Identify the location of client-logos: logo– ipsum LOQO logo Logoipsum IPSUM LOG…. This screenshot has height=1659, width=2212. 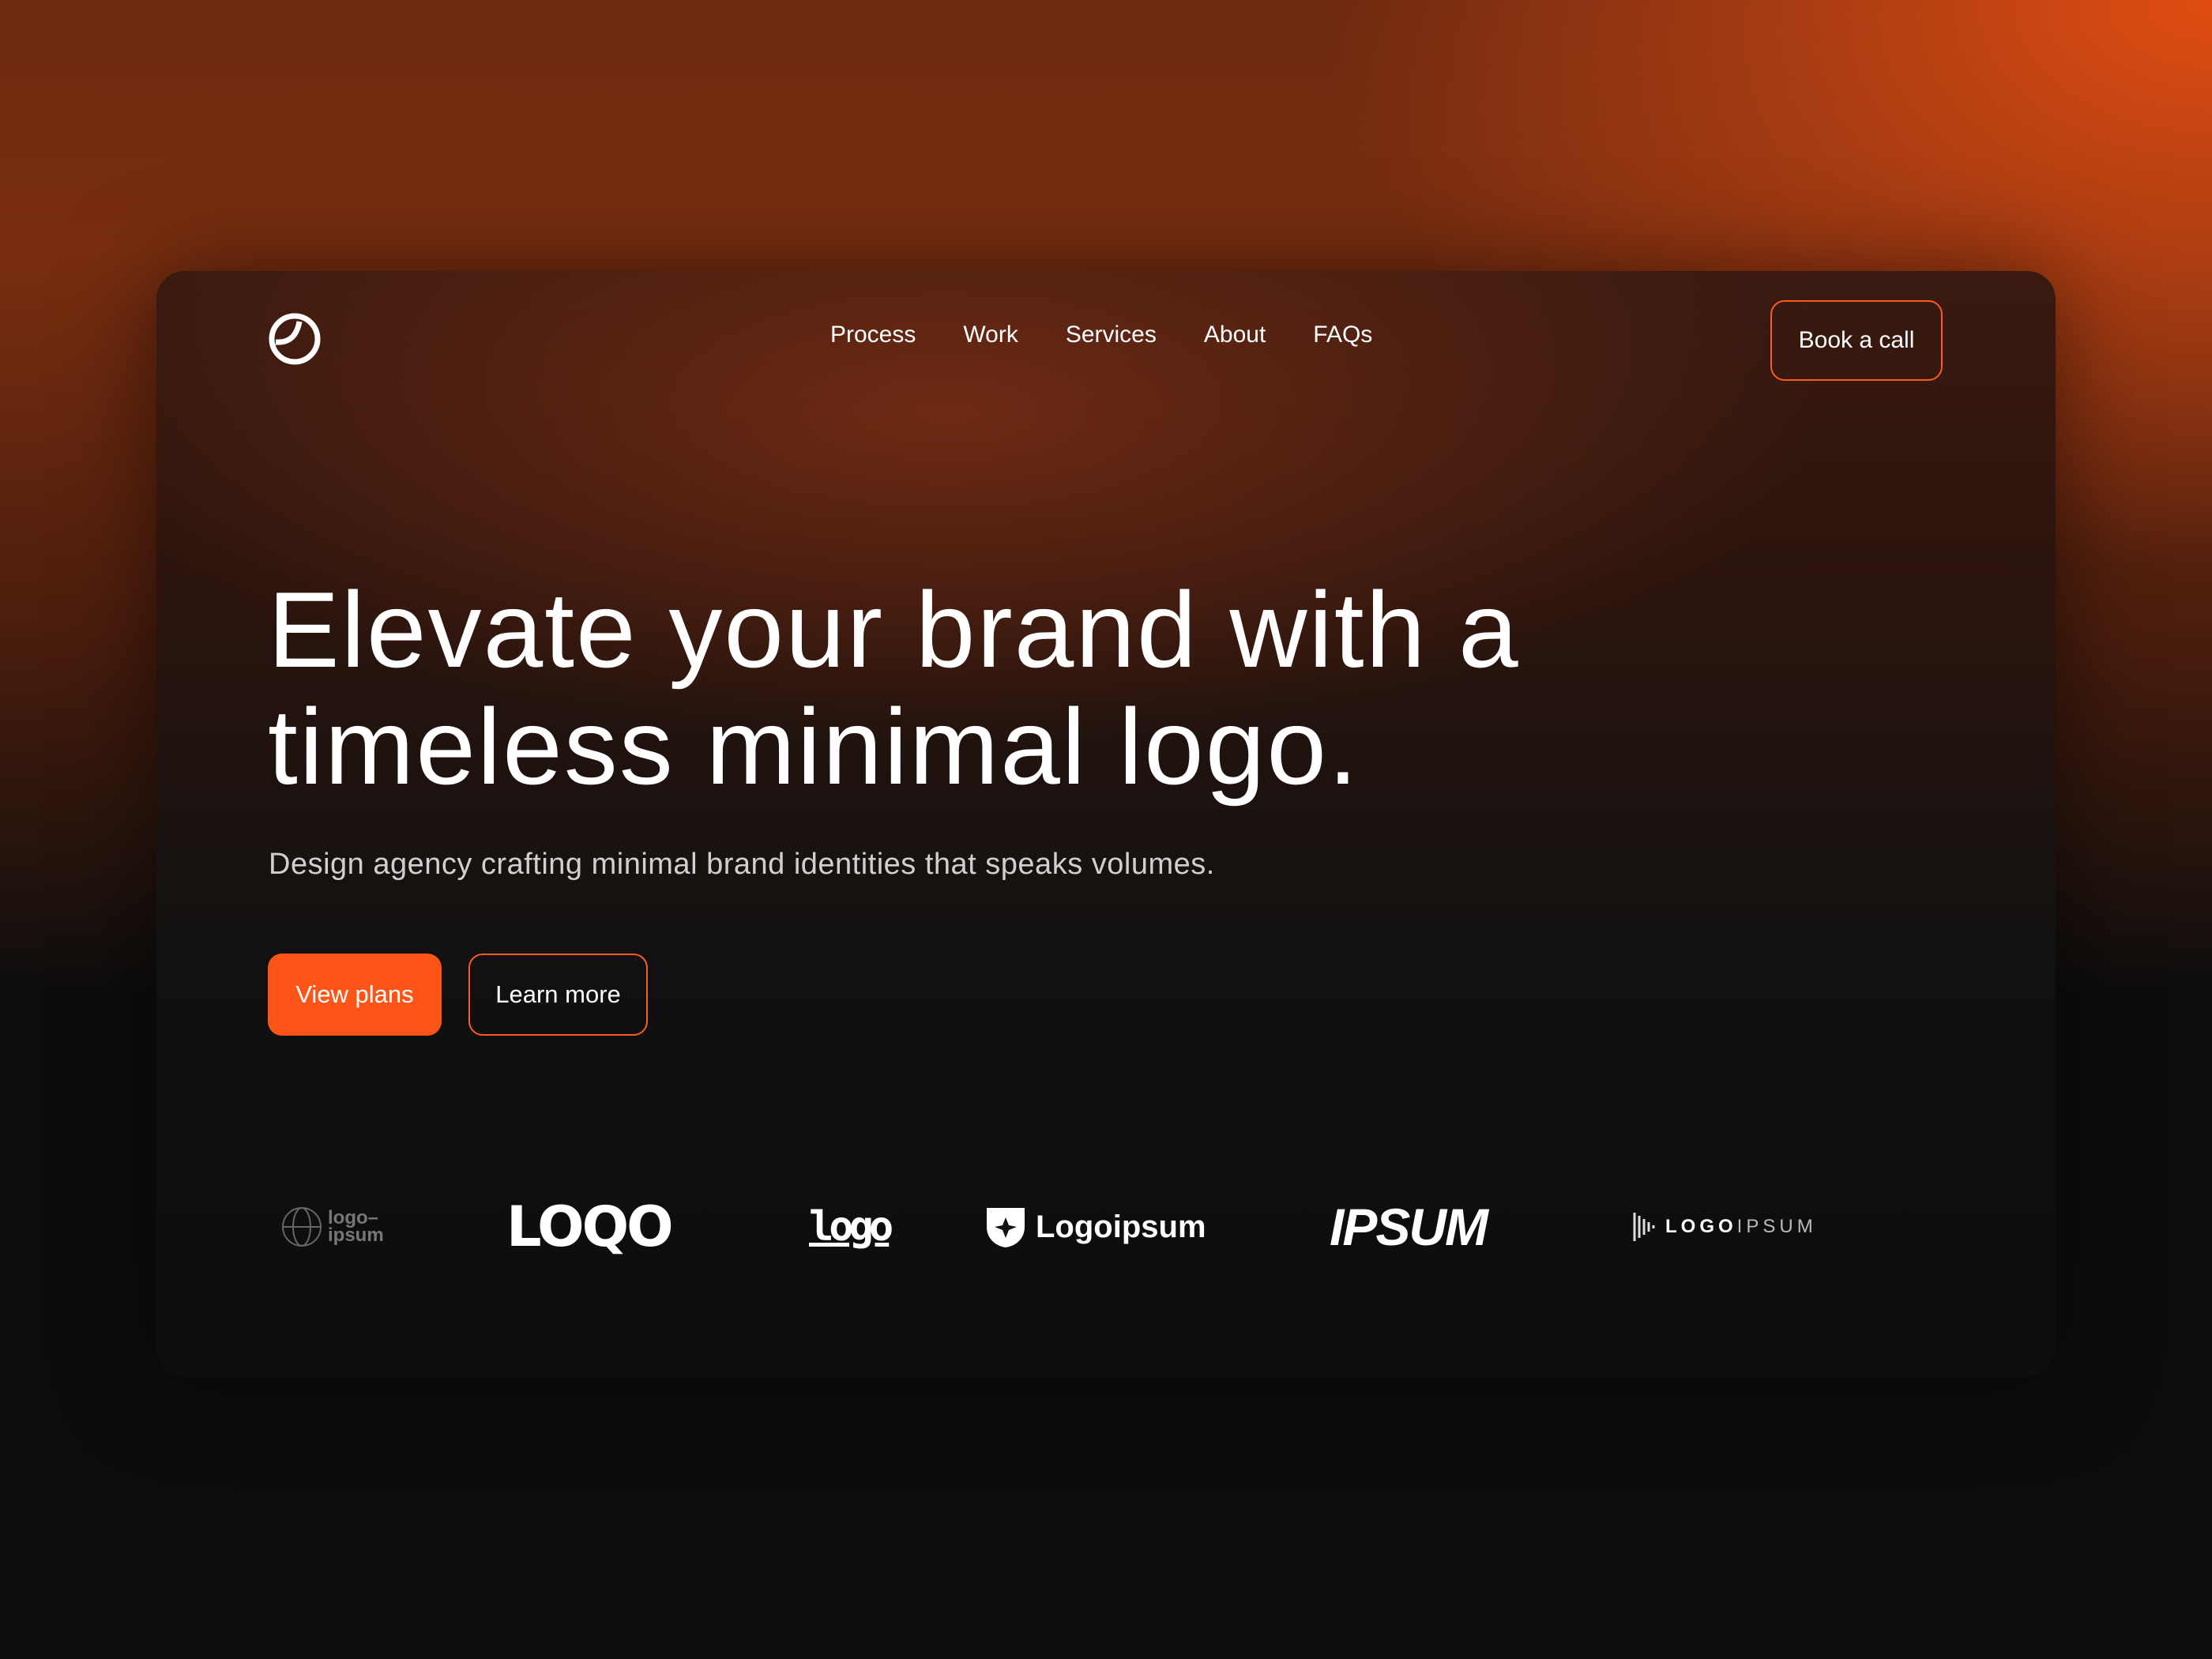
(1106, 1227).